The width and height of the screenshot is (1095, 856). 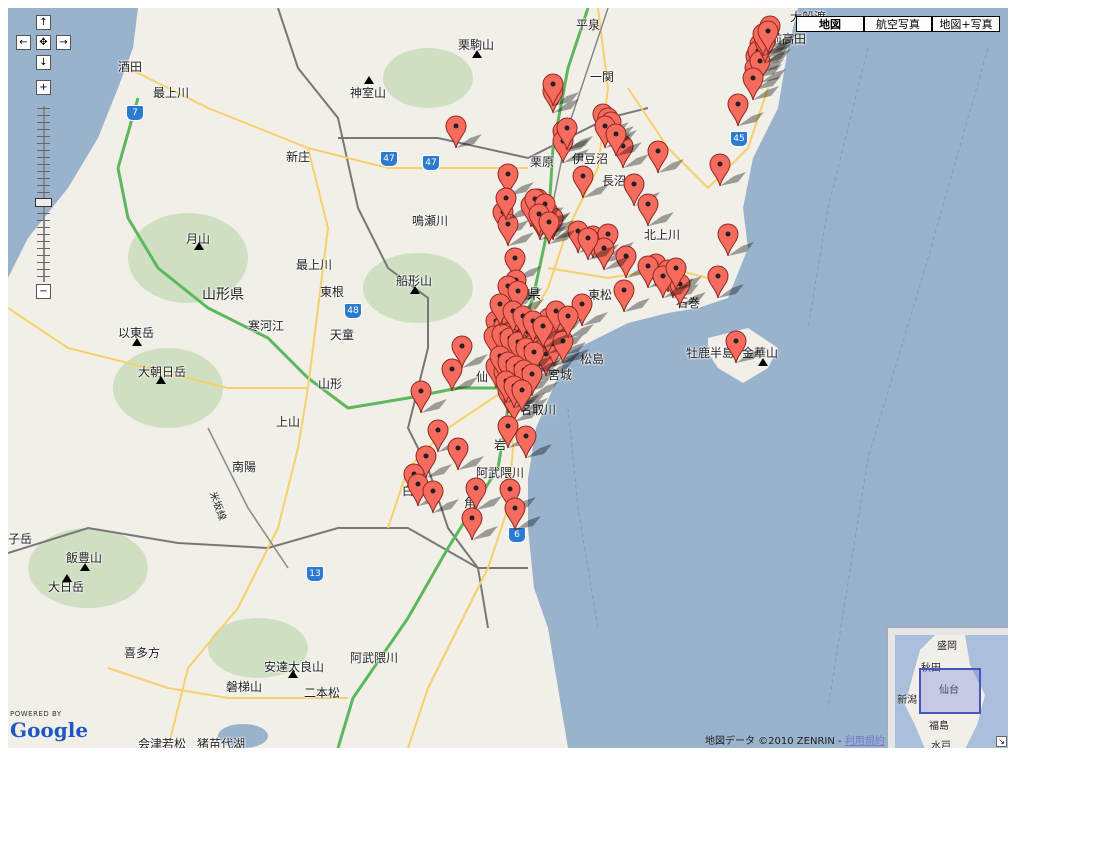 I want to click on map-label: 上山, so click(x=288, y=422).